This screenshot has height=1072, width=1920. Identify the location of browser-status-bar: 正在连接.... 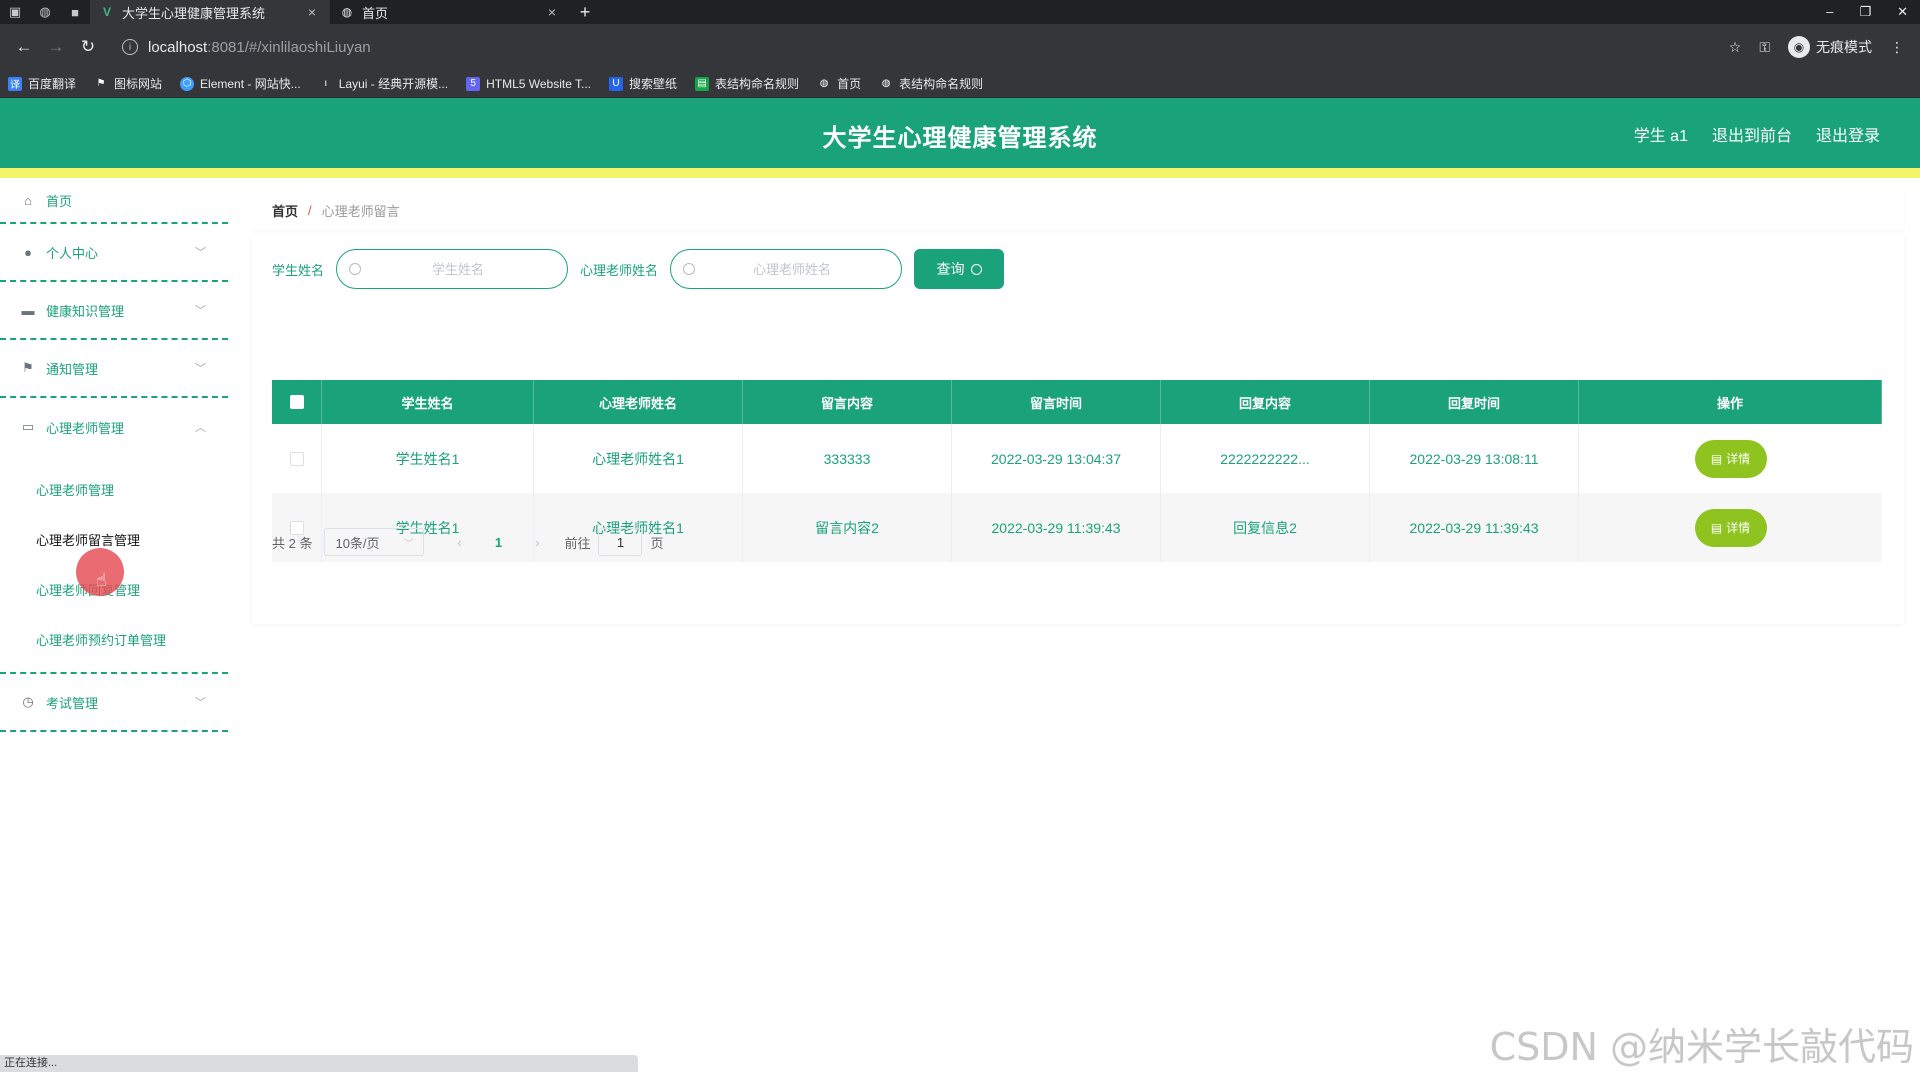
(319, 1063).